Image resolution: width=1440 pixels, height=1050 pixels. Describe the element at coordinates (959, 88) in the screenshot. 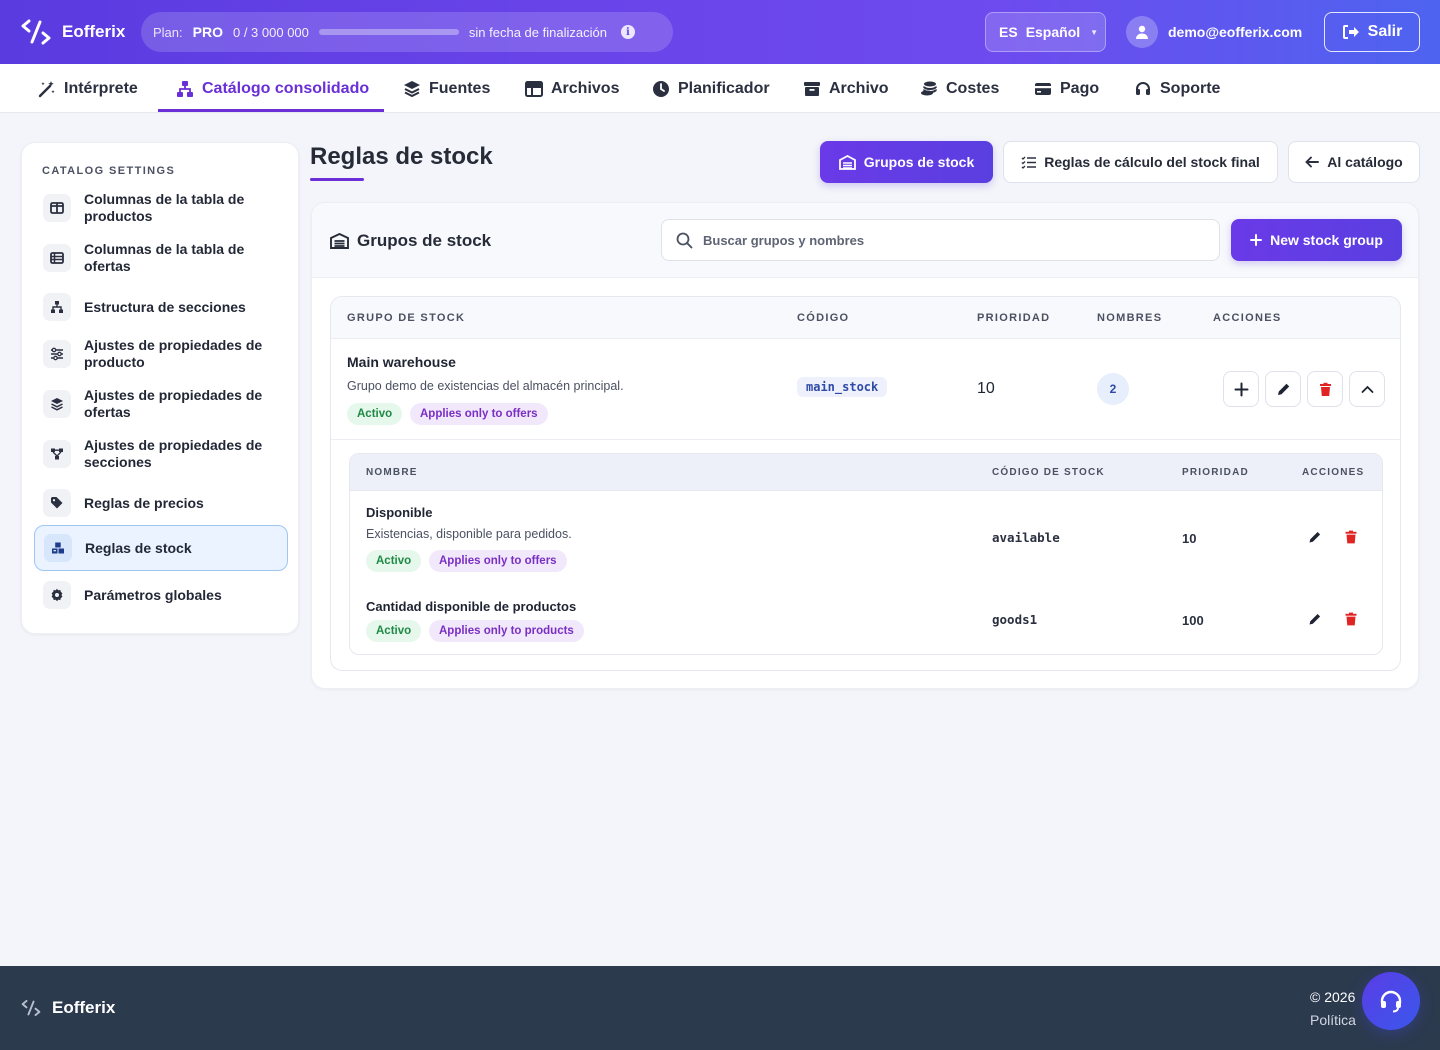

I see `nav-item-costes: Costes` at that location.